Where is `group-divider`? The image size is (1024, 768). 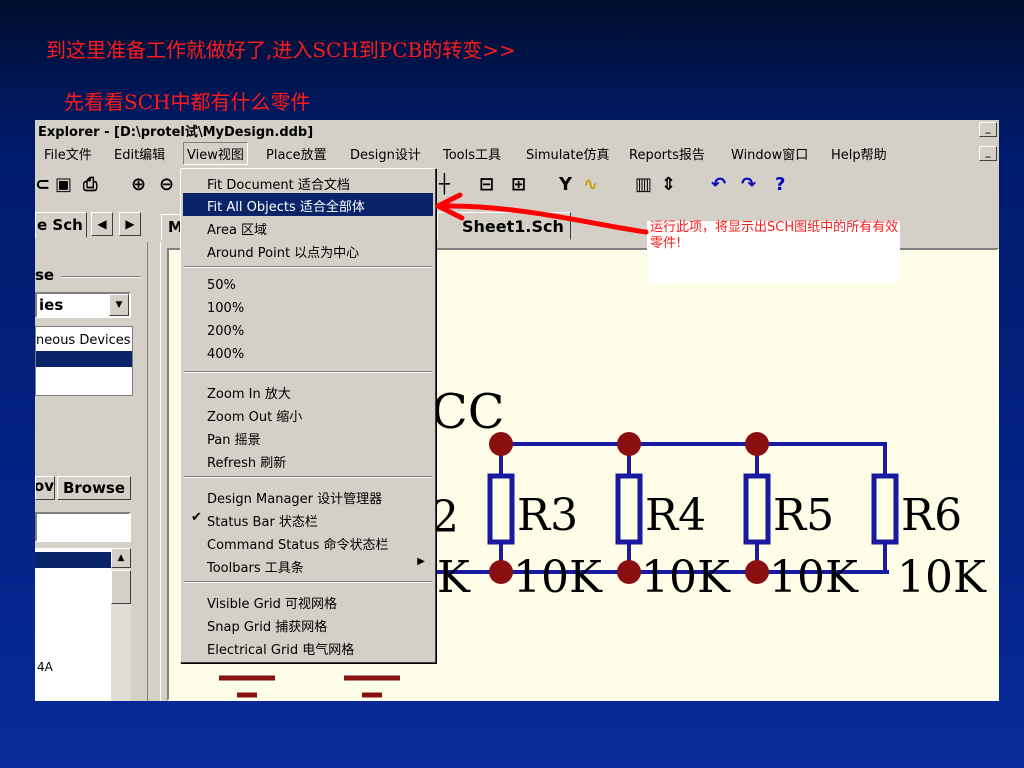 group-divider is located at coordinates (101, 277).